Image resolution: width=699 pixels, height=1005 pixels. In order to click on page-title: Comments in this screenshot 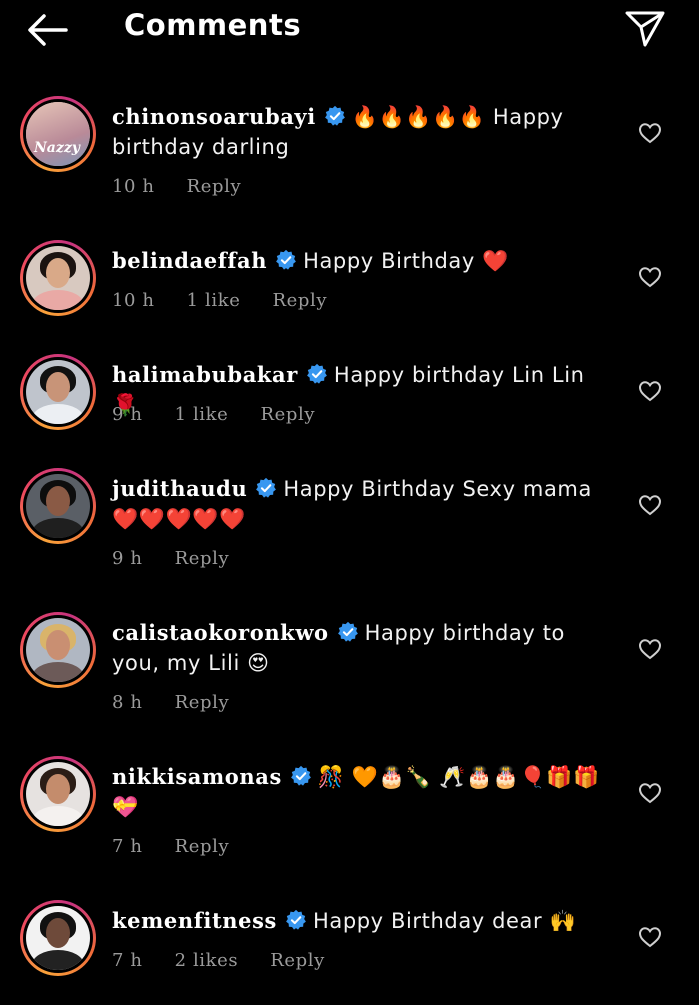, I will do `click(213, 25)`.